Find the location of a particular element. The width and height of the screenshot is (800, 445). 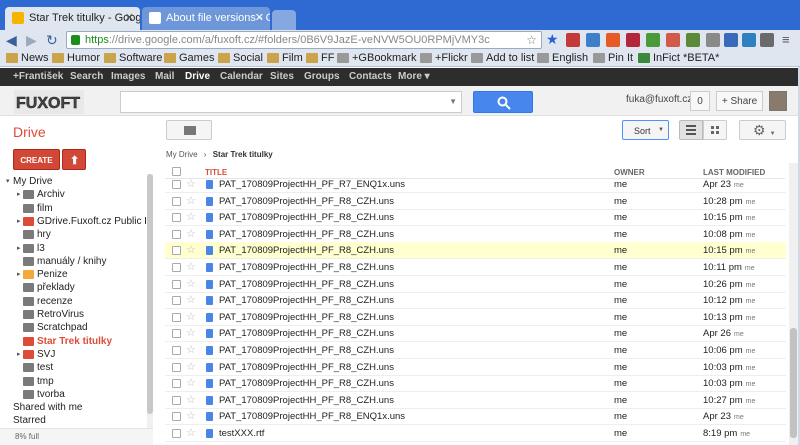

select-all-checkbox is located at coordinates (176, 171).